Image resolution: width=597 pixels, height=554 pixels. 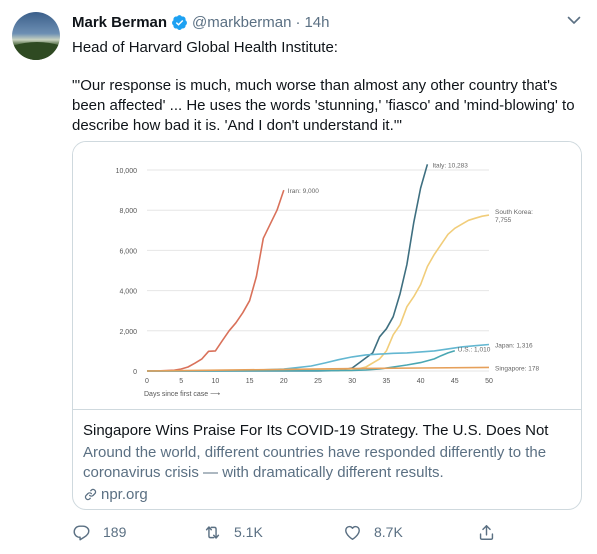 What do you see at coordinates (387, 381) in the screenshot?
I see `chart-x-tick-label: 35` at bounding box center [387, 381].